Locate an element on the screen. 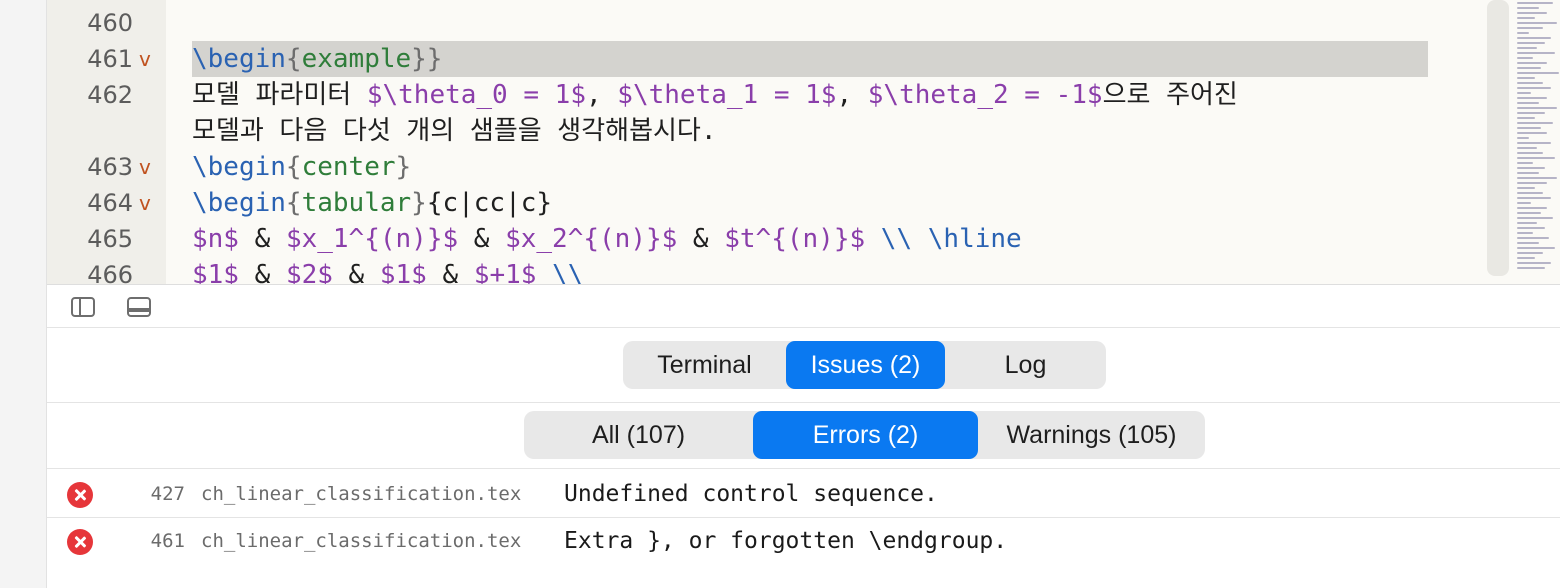  filter-warnings: Warnings (105) is located at coordinates (1091, 435).